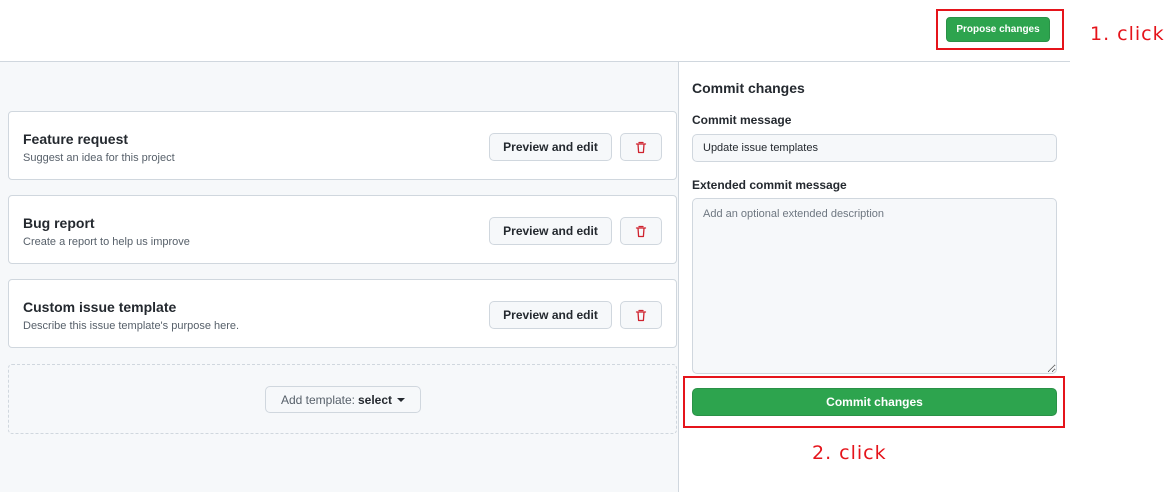 The width and height of the screenshot is (1169, 492). I want to click on template-title: Custom issue template, so click(100, 307).